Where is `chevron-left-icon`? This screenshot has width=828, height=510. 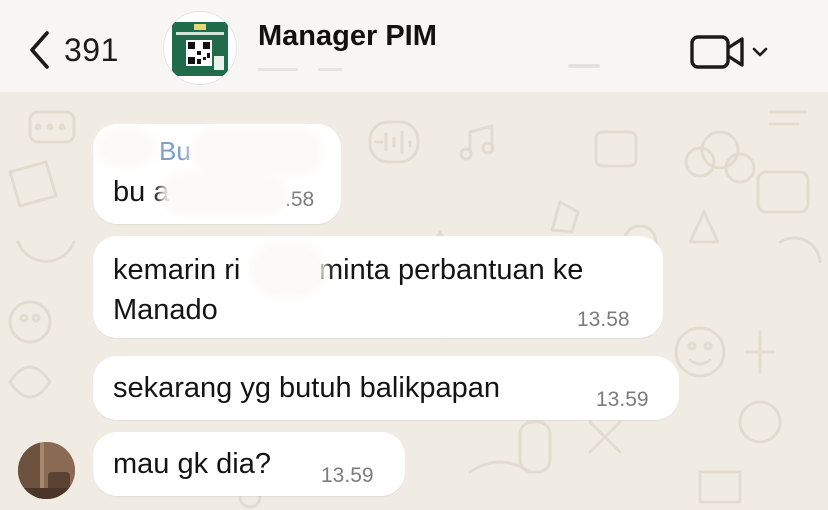
chevron-left-icon is located at coordinates (39, 50).